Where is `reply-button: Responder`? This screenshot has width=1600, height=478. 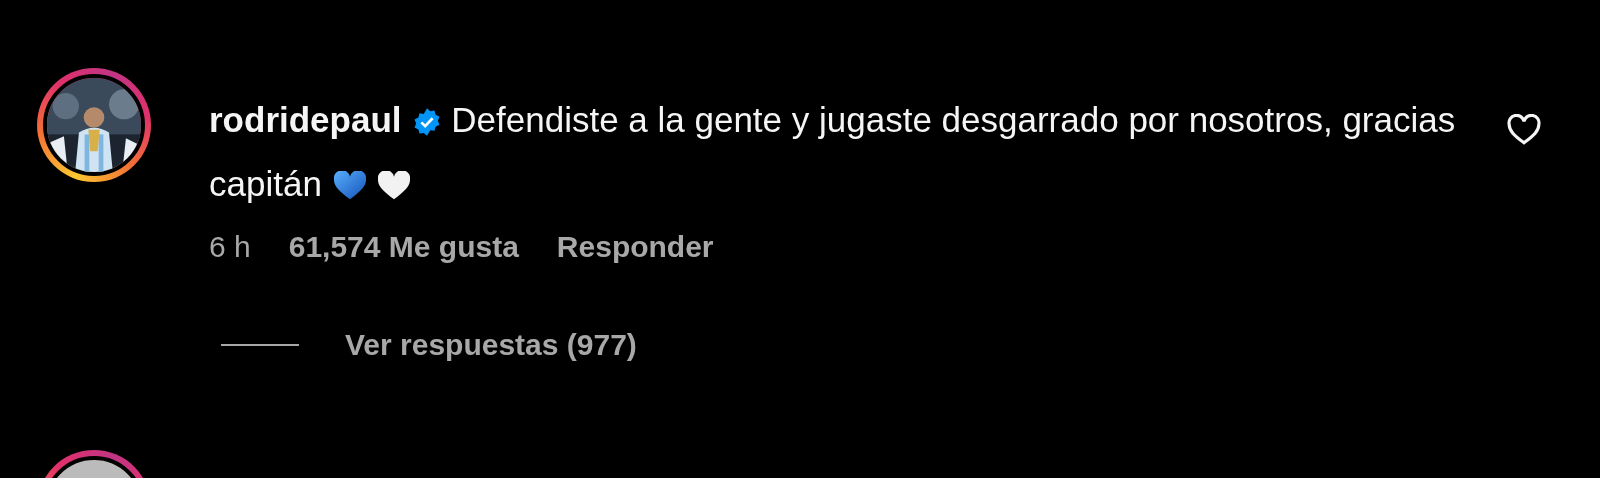 reply-button: Responder is located at coordinates (635, 247).